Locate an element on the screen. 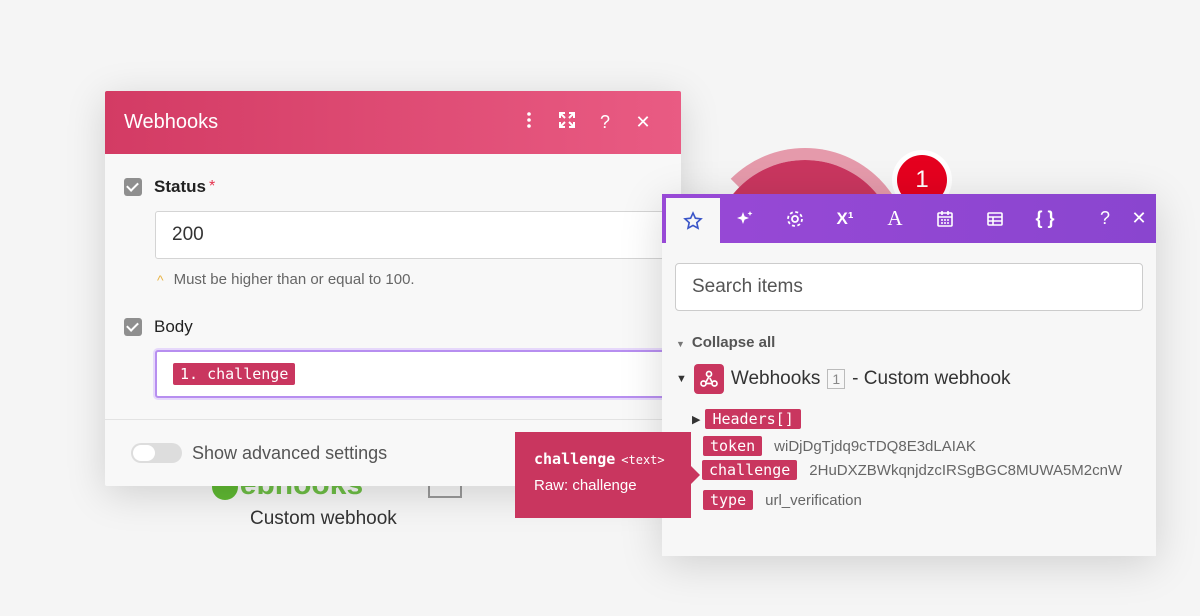  sparkle-icon is located at coordinates (745, 218).